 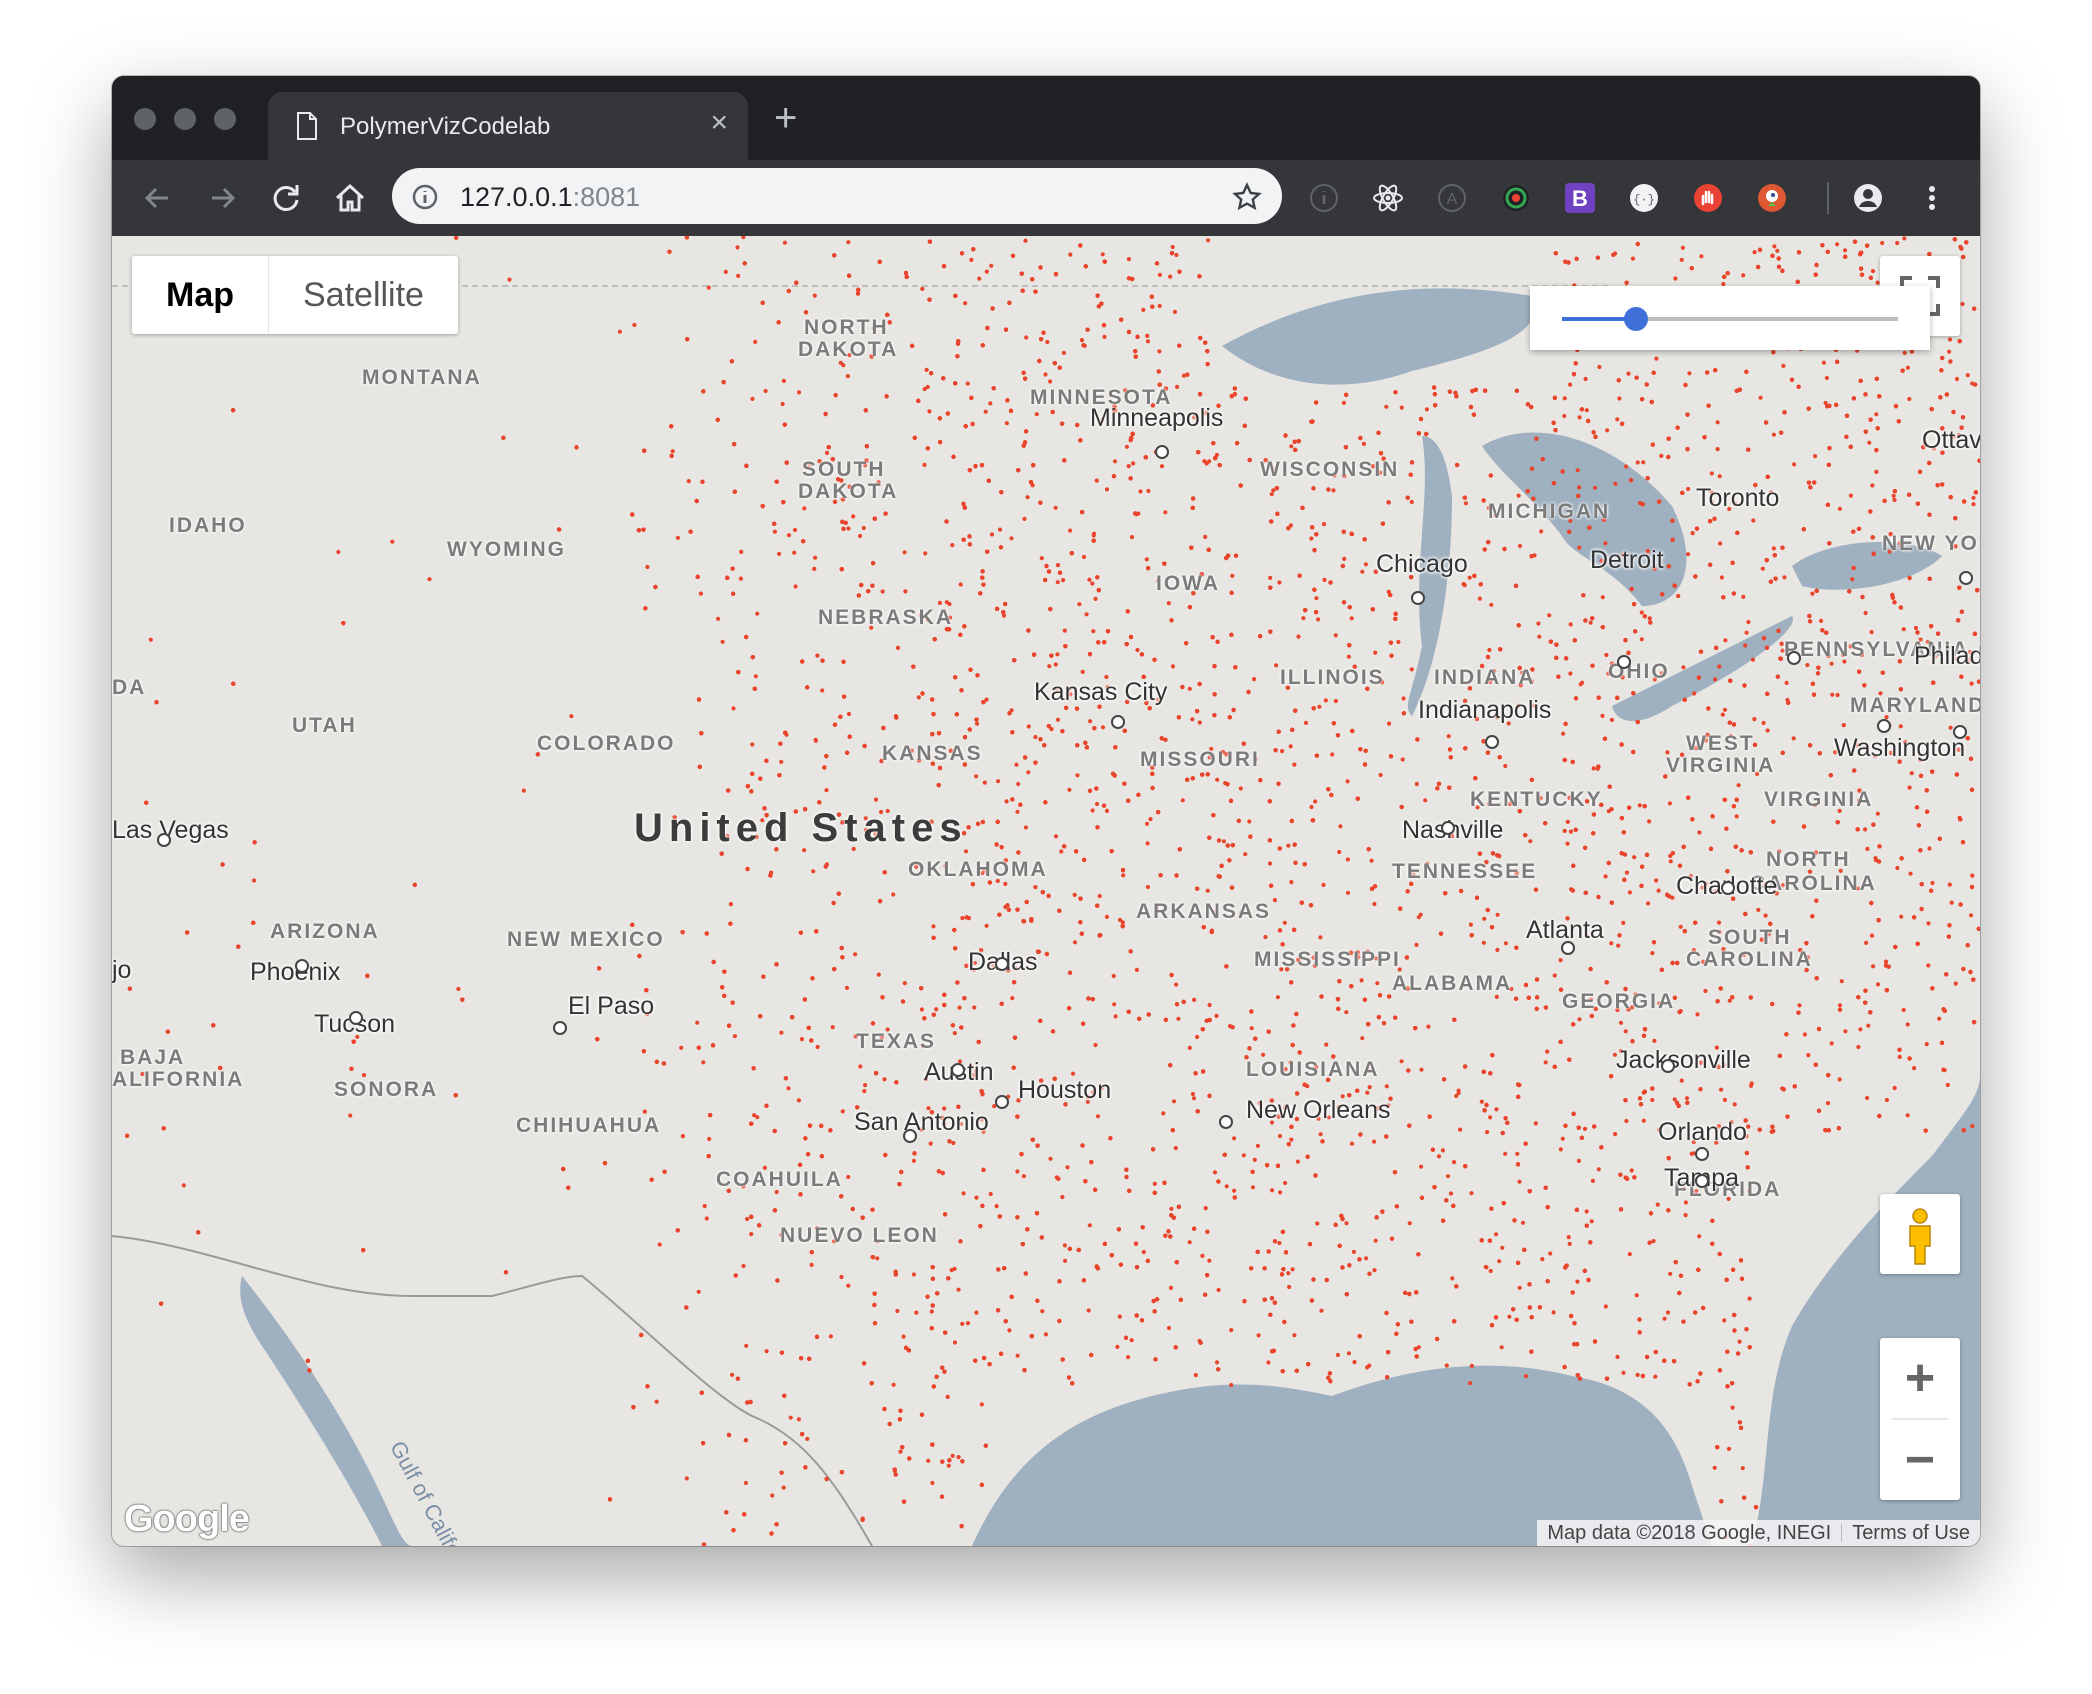 What do you see at coordinates (1388, 198) in the screenshot?
I see `react-devtools-icon` at bounding box center [1388, 198].